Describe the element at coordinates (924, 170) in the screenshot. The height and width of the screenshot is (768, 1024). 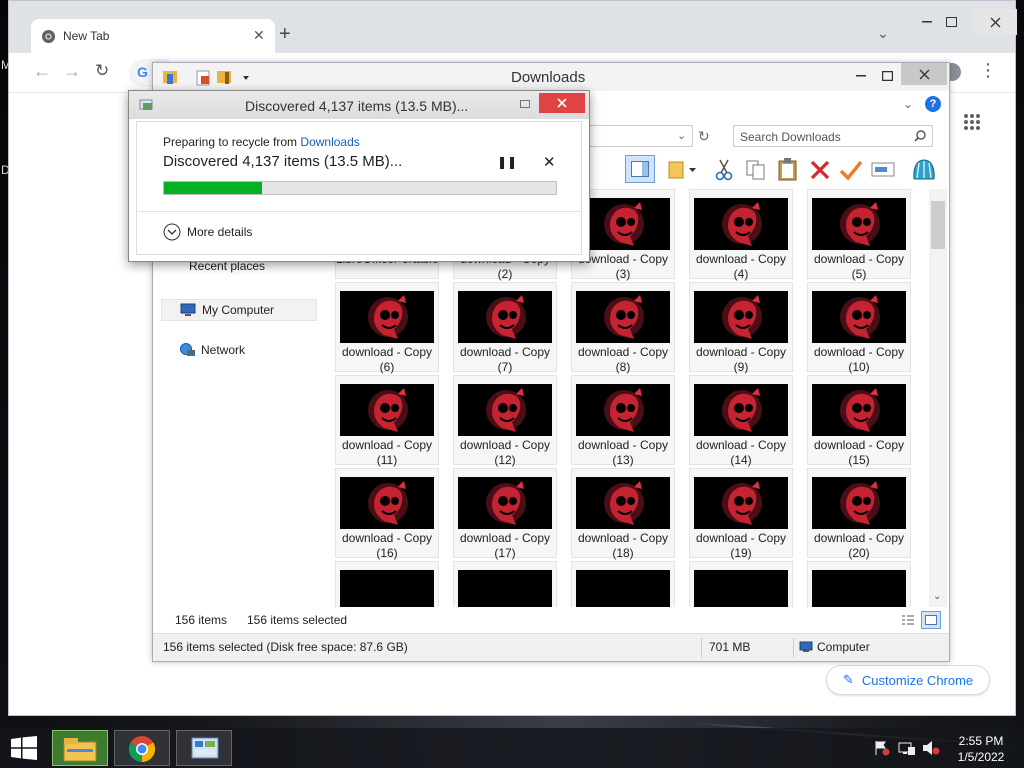
I see `shell-icon` at that location.